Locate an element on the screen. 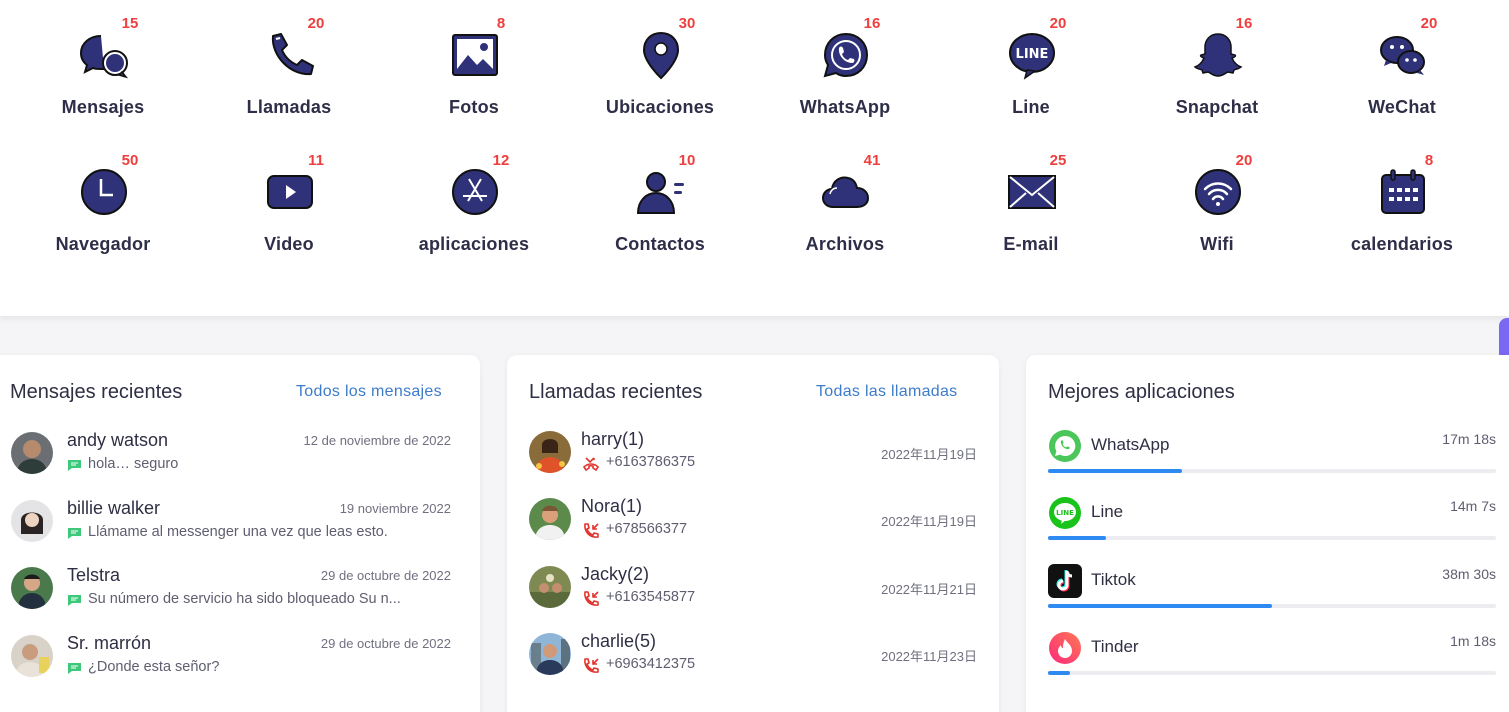 This screenshot has height=712, width=1509. feature-snapchat: 16 Snapchat is located at coordinates (1217, 65).